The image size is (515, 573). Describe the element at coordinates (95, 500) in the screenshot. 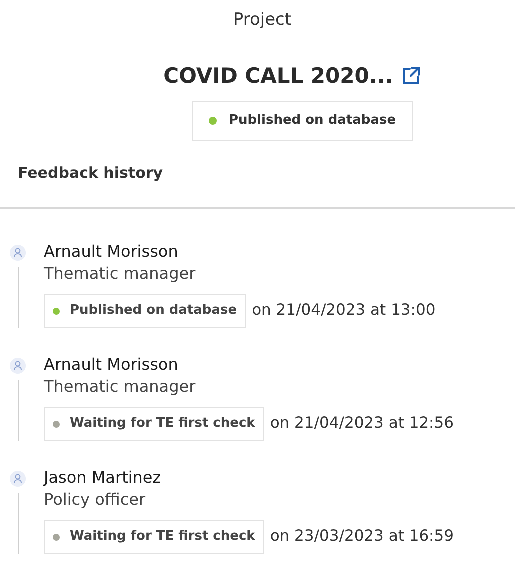

I see `user-role: Policy officer` at that location.